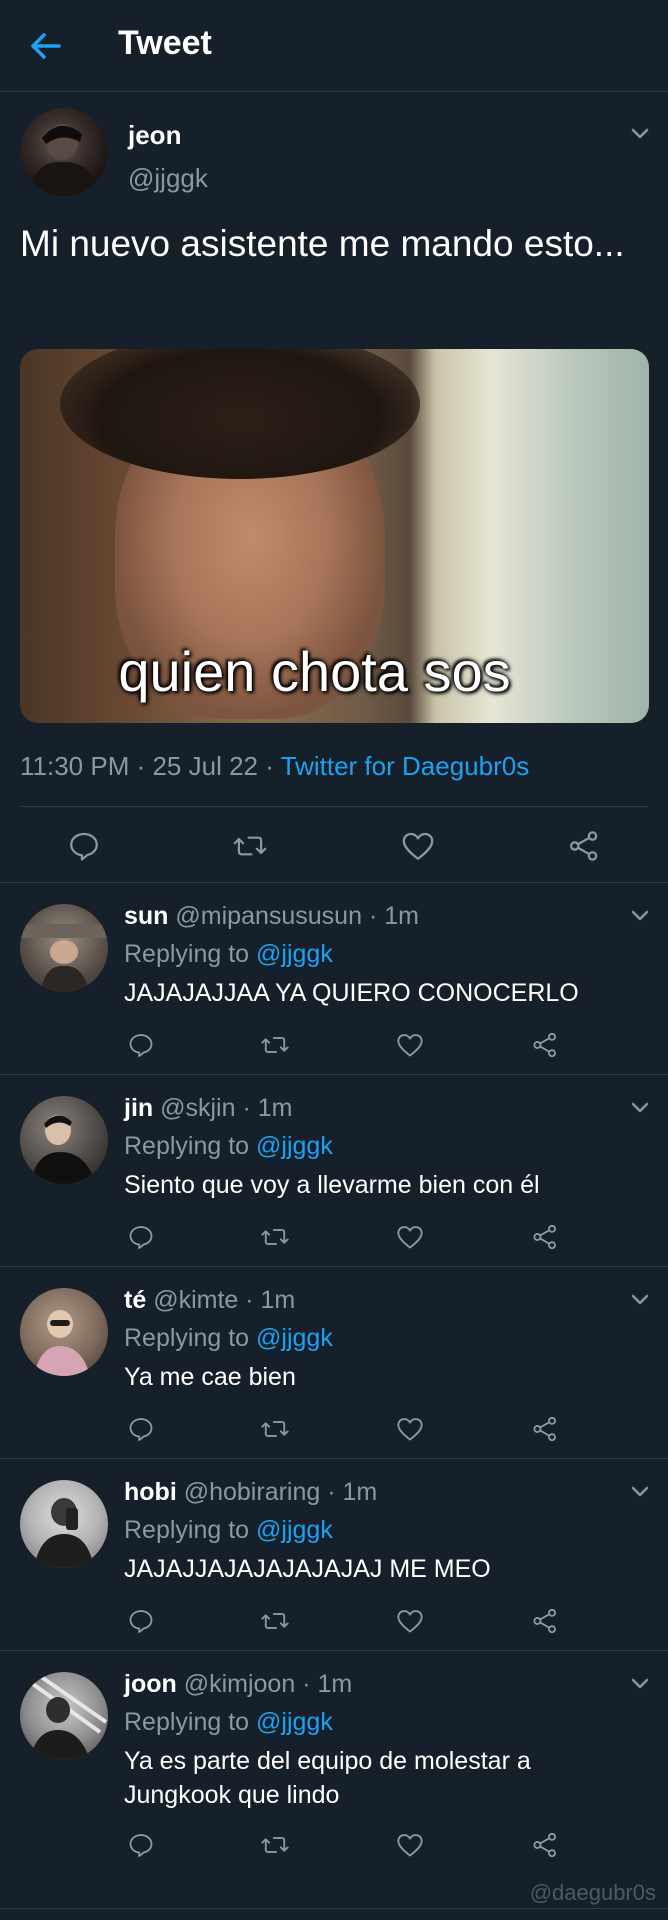 This screenshot has height=1920, width=668. What do you see at coordinates (197, 1108) in the screenshot?
I see `reply-author-handle: @skjin` at bounding box center [197, 1108].